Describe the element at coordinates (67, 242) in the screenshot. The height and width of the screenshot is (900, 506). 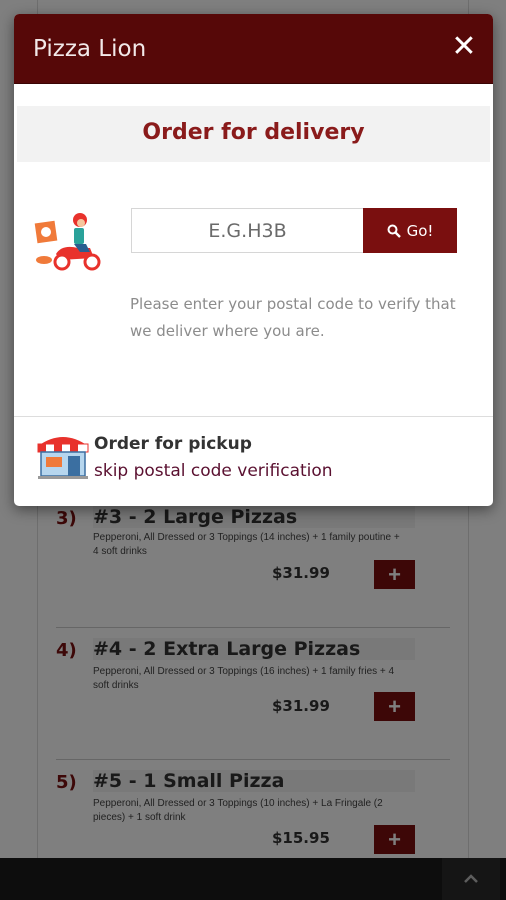
I see `delivery-scooter-icon` at that location.